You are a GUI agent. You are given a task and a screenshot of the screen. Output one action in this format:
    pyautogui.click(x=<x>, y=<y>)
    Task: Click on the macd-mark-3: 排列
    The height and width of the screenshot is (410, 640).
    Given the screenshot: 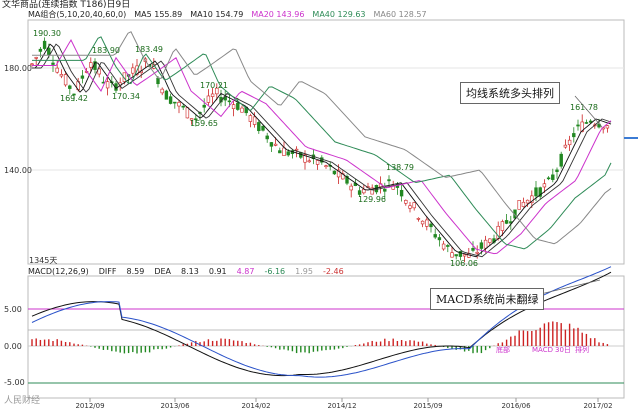 What is the action you would take?
    pyautogui.click(x=582, y=349)
    